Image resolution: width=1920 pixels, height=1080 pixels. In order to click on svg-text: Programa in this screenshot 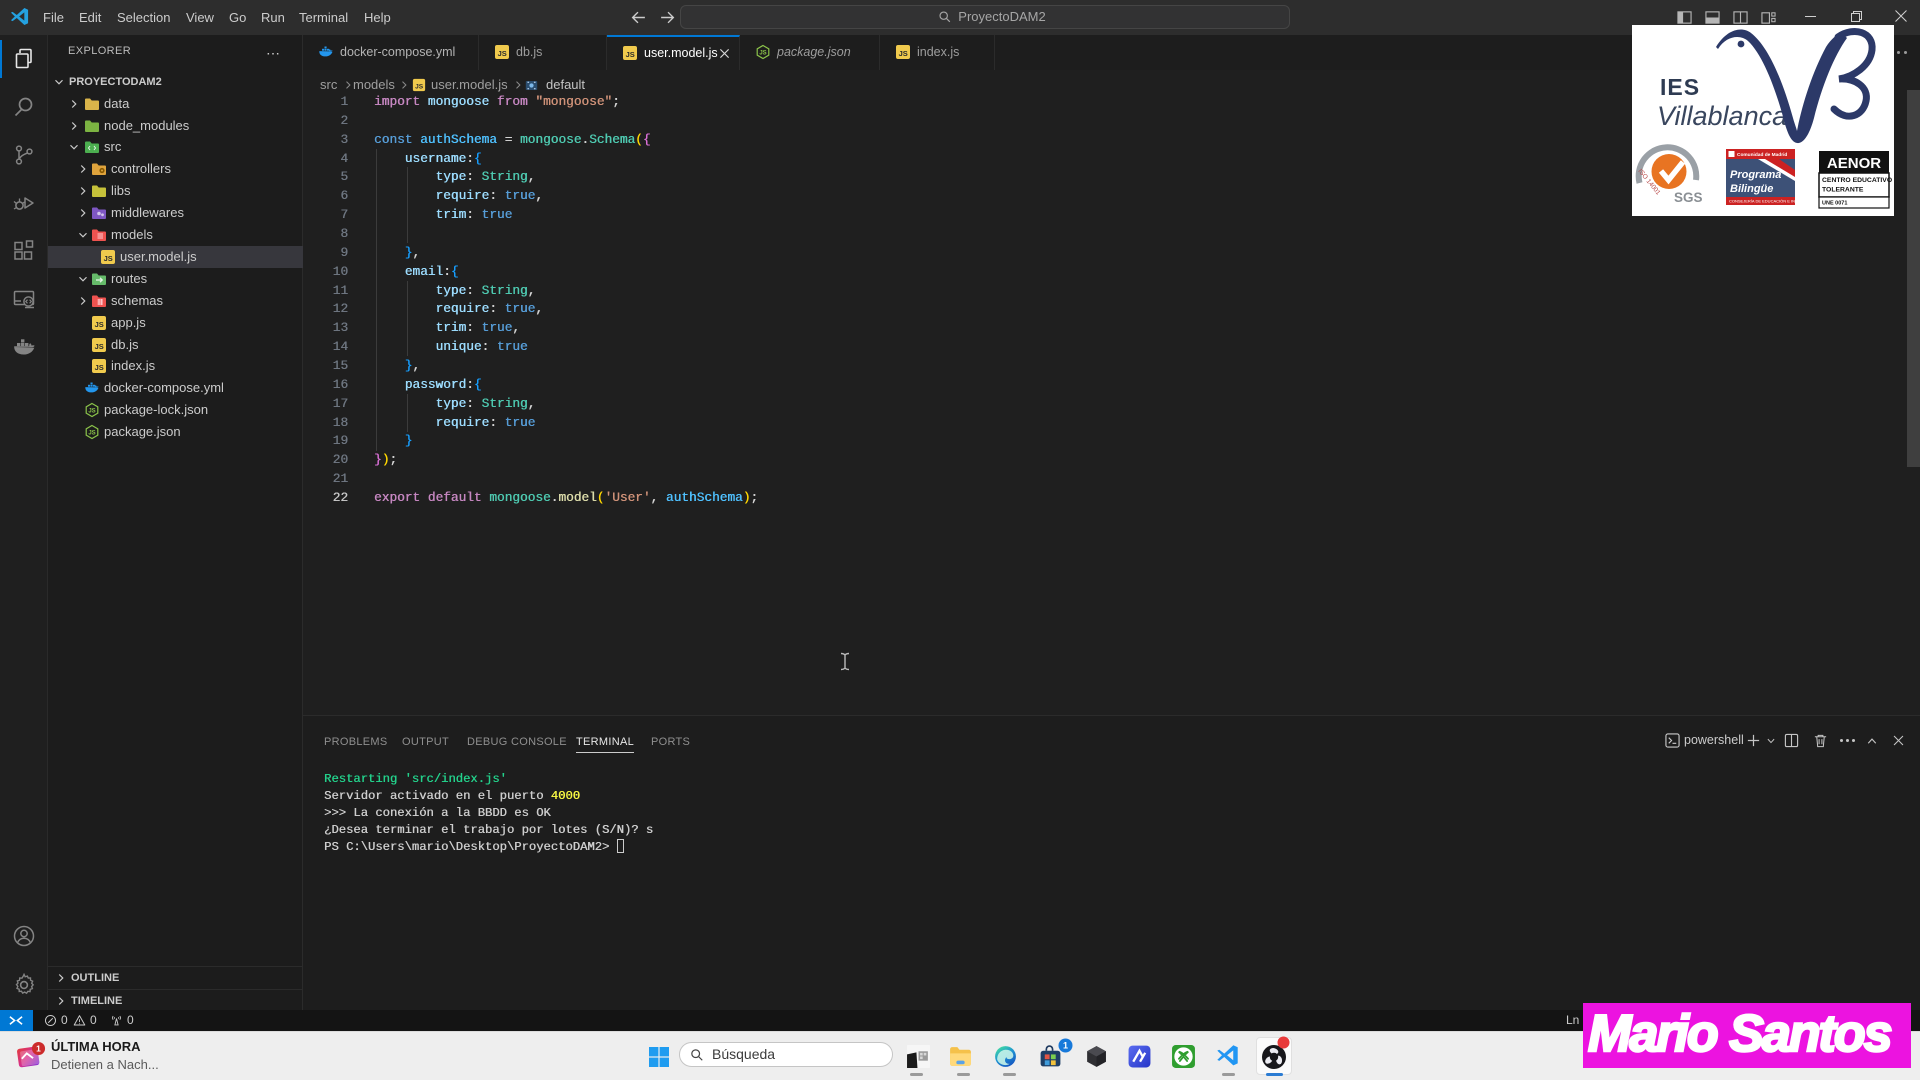, I will do `click(1755, 175)`.